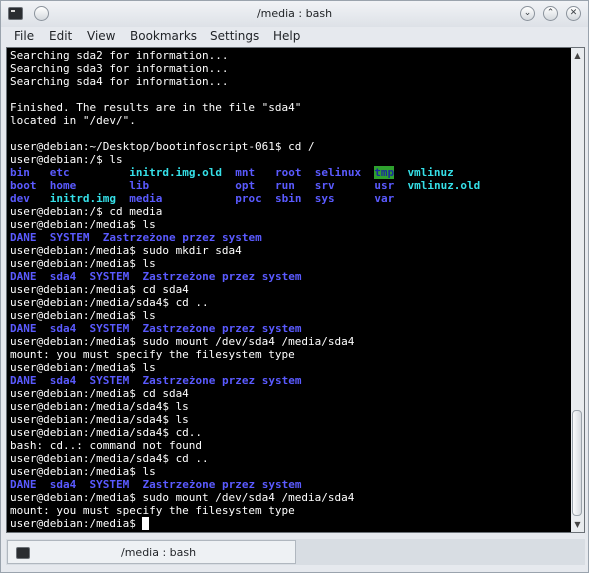 The image size is (589, 573). I want to click on terminal-text: dev, so click(20, 198).